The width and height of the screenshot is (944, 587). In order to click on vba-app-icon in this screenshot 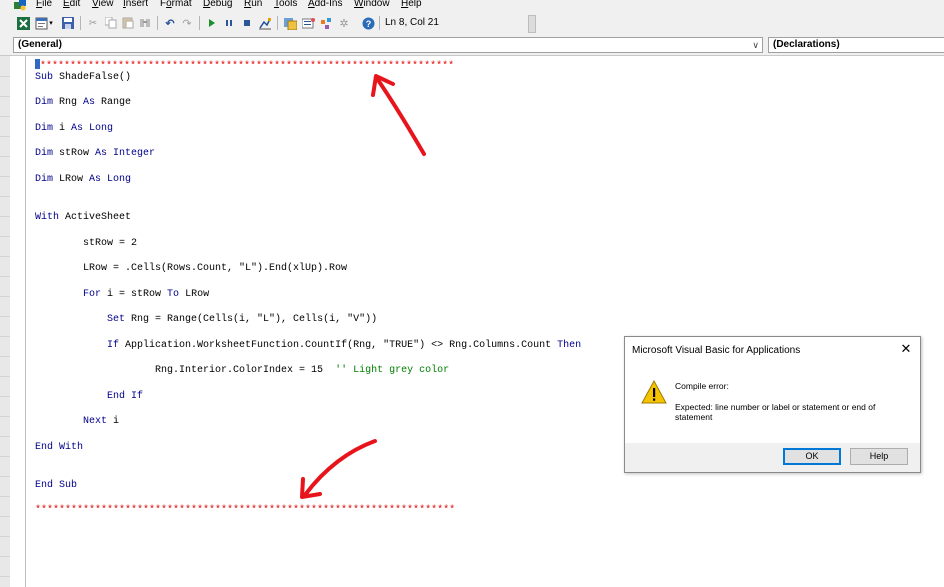, I will do `click(20, 5)`.